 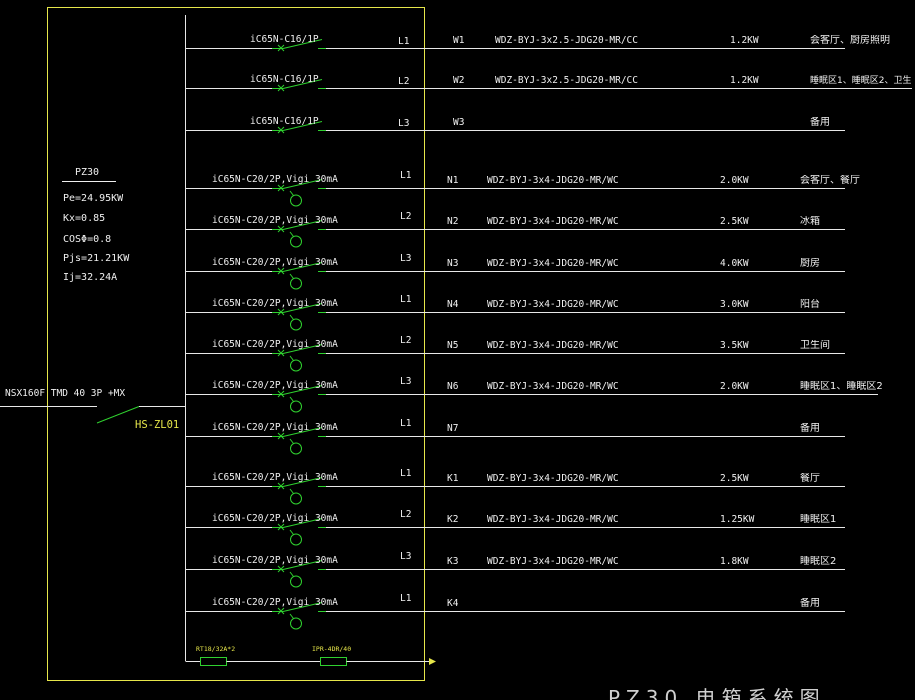 What do you see at coordinates (459, 122) in the screenshot?
I see `circuit-id: W3` at bounding box center [459, 122].